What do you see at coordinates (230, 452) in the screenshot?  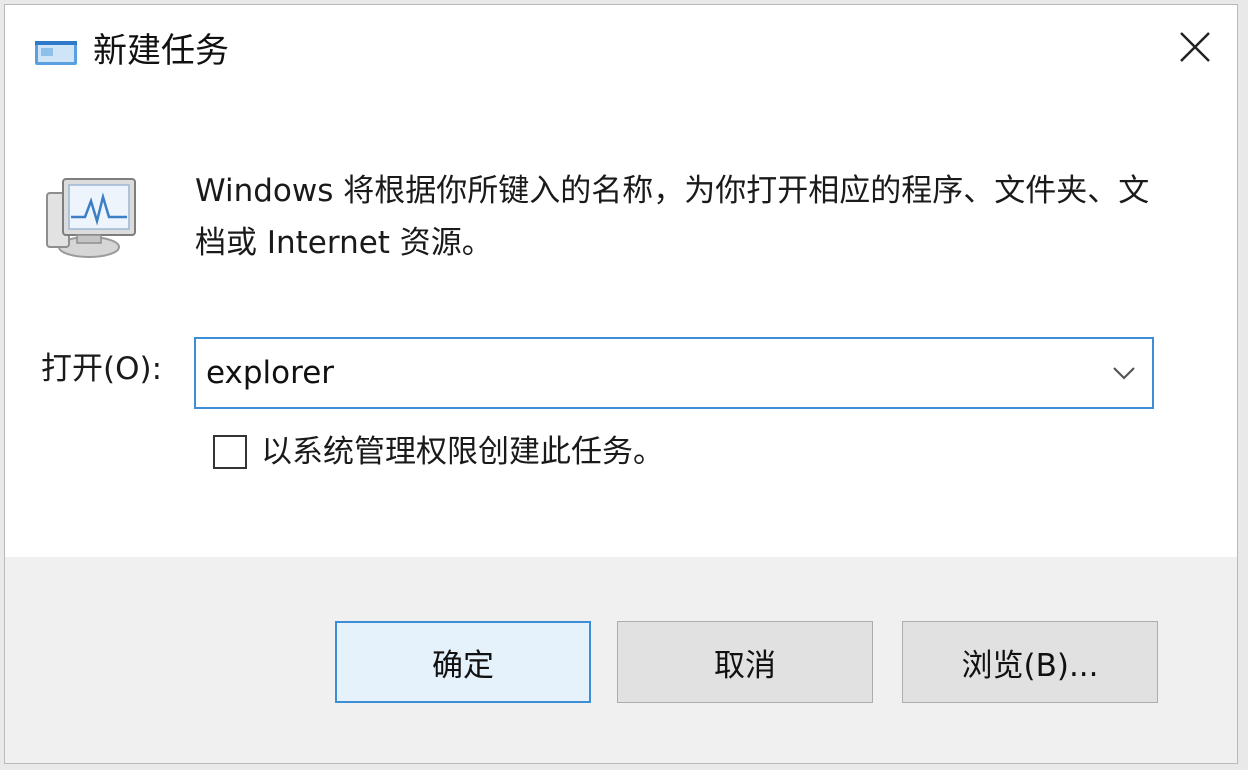 I see `admin-checkbox` at bounding box center [230, 452].